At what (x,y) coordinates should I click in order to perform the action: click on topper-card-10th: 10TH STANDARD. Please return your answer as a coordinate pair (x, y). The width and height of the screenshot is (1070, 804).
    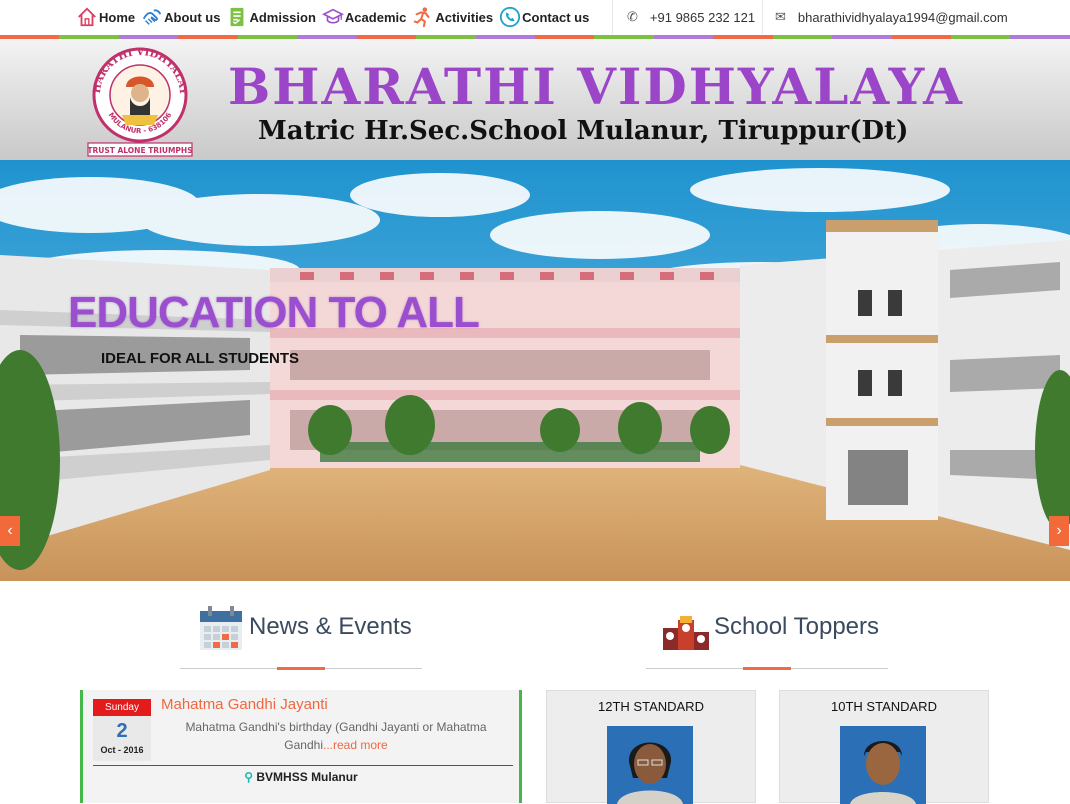
    Looking at the image, I should click on (884, 747).